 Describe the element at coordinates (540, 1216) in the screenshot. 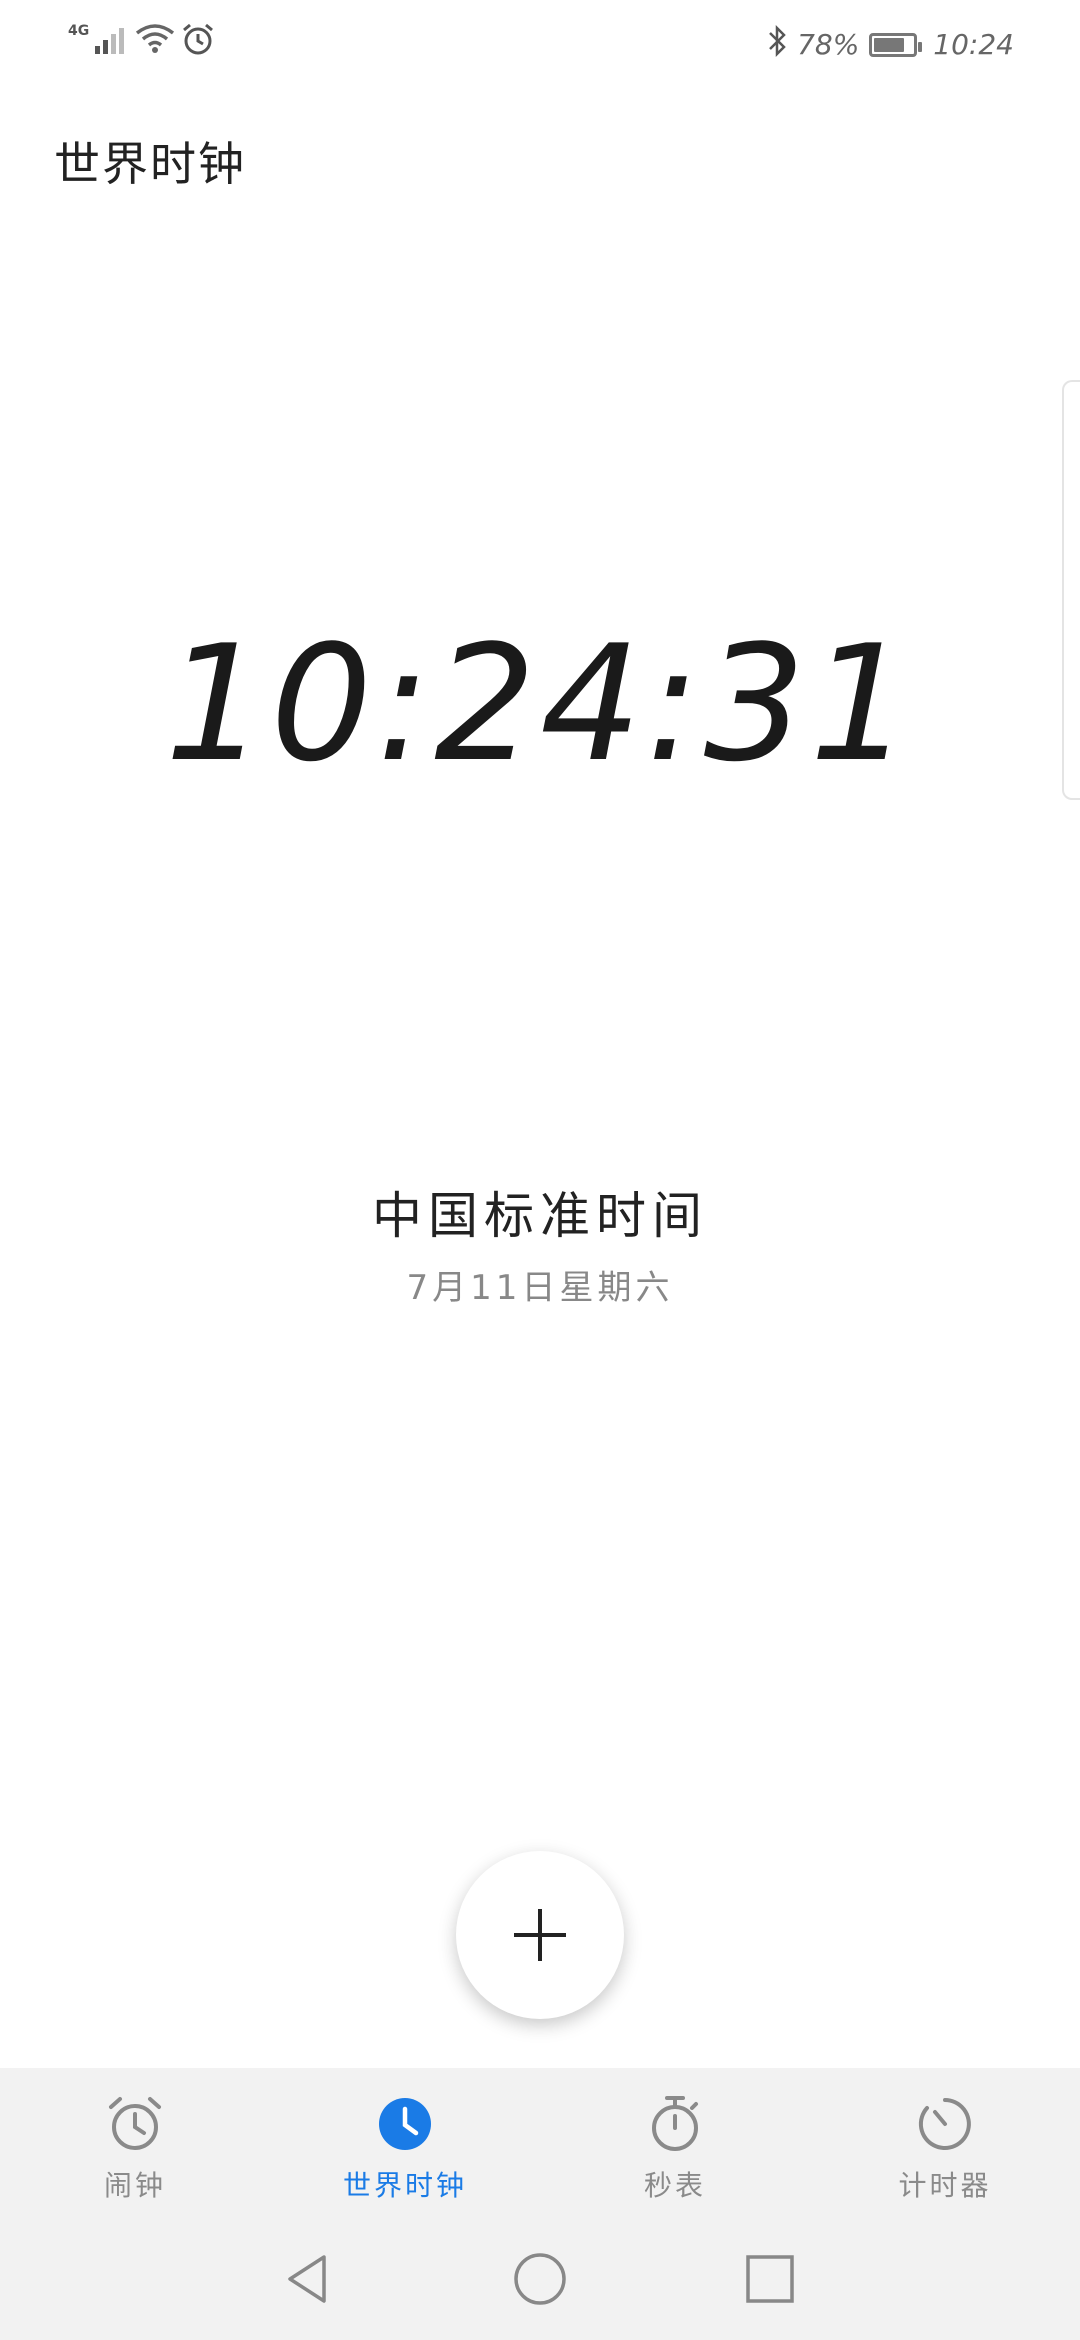

I see `timezone-name: 中国标准时间` at that location.